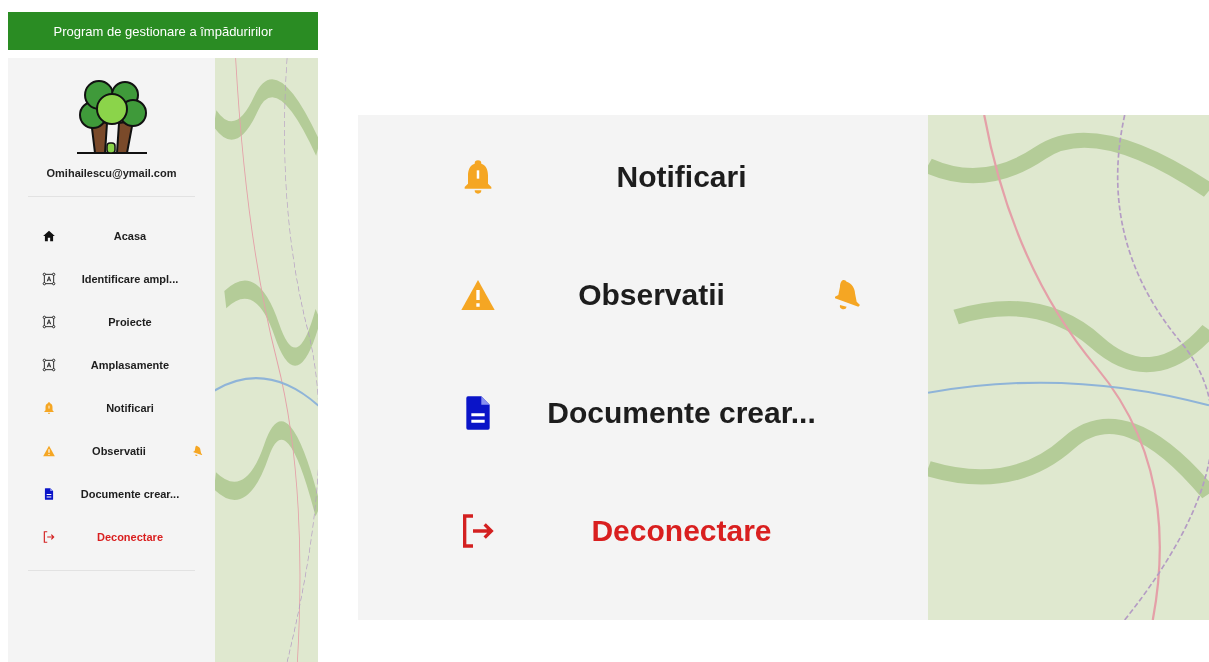 This screenshot has height=662, width=1209. I want to click on app-title-bar: Program de gestionare a împăduririlor, so click(163, 31).